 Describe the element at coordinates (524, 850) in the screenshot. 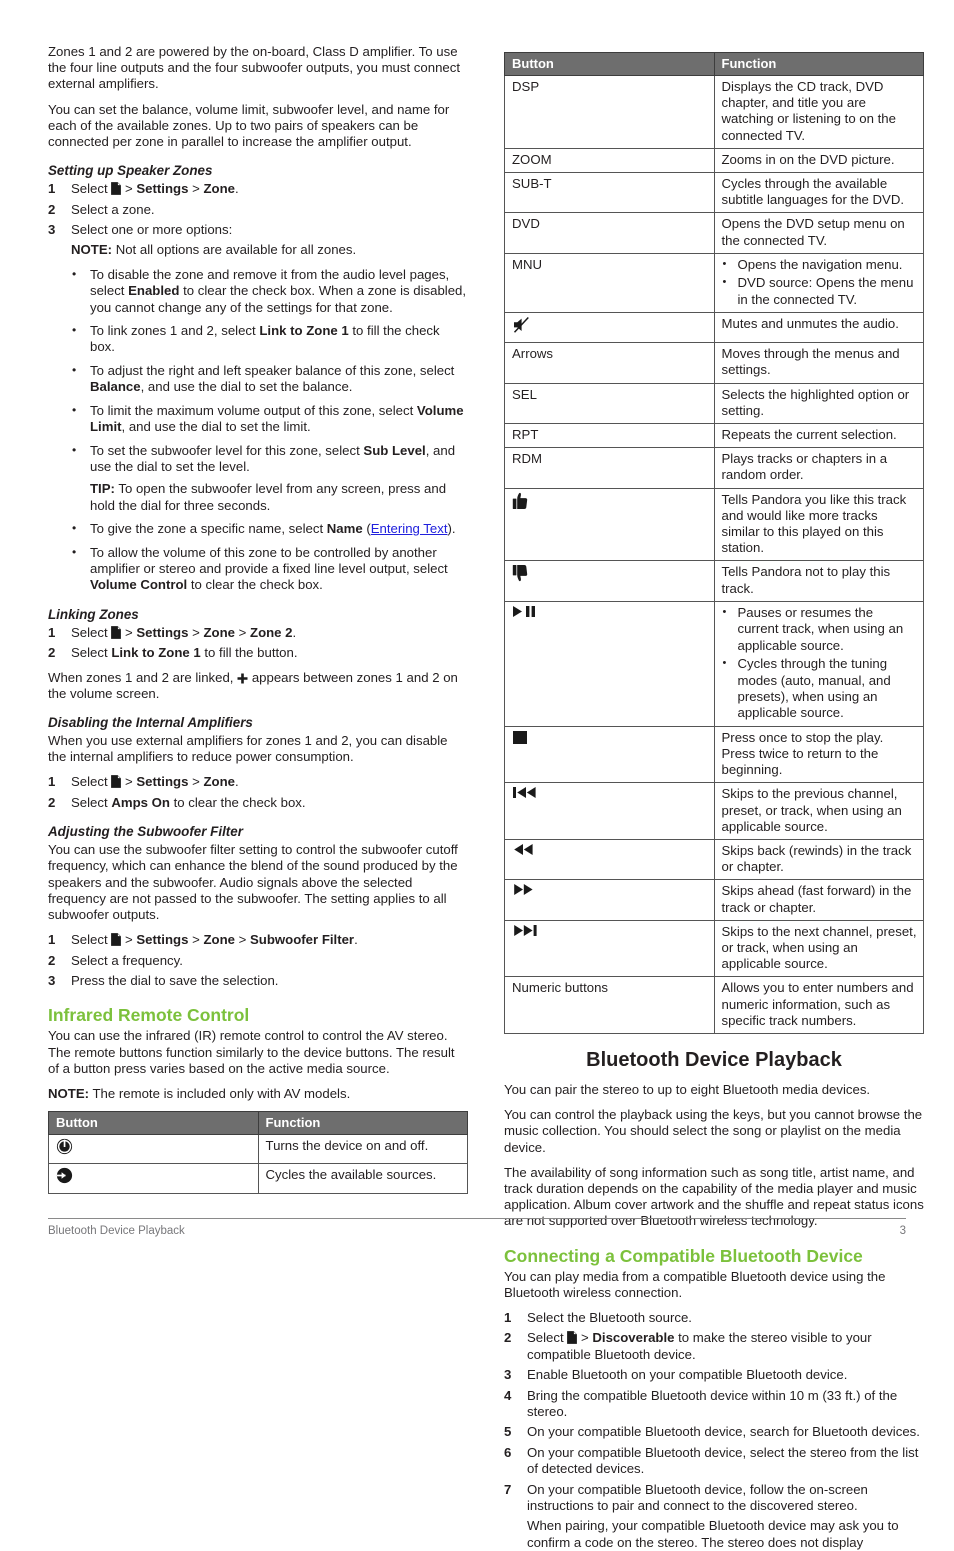

I see `rewind-icon` at that location.